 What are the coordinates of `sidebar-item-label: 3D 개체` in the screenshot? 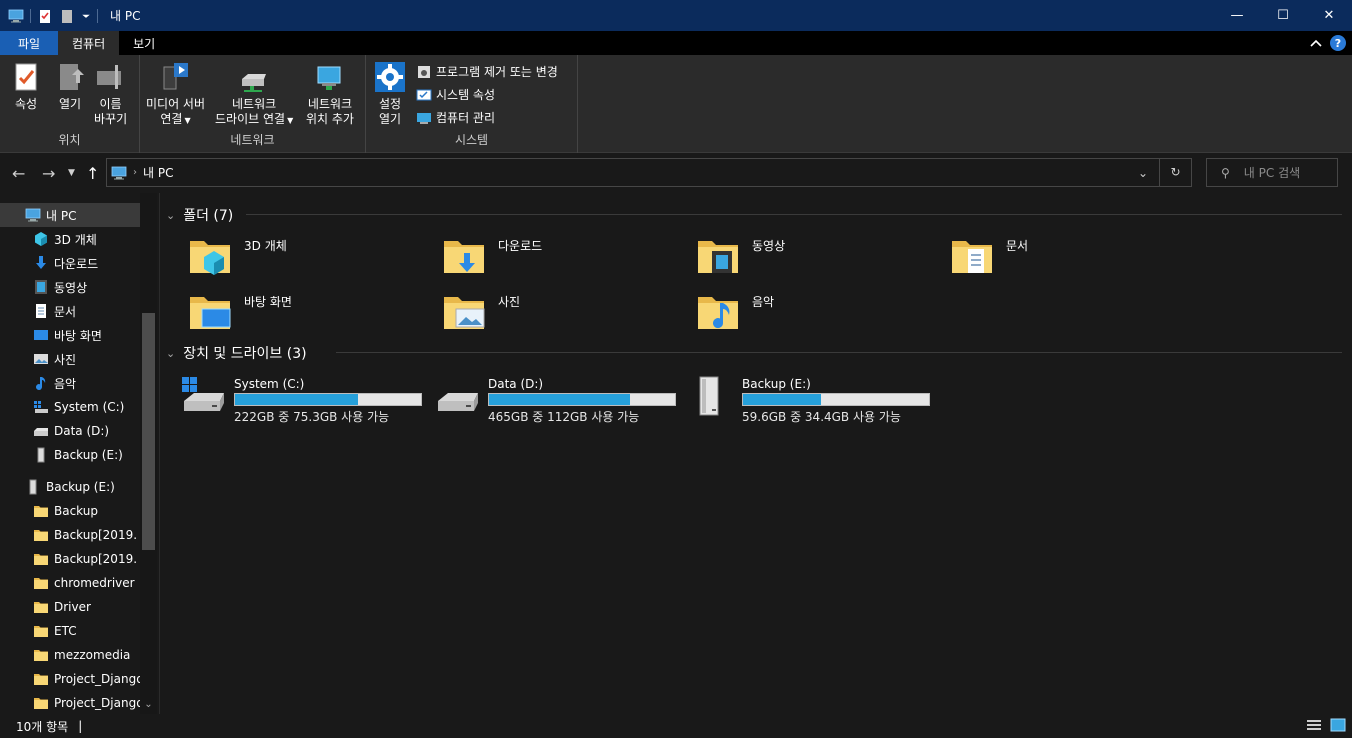 It's located at (75, 239).